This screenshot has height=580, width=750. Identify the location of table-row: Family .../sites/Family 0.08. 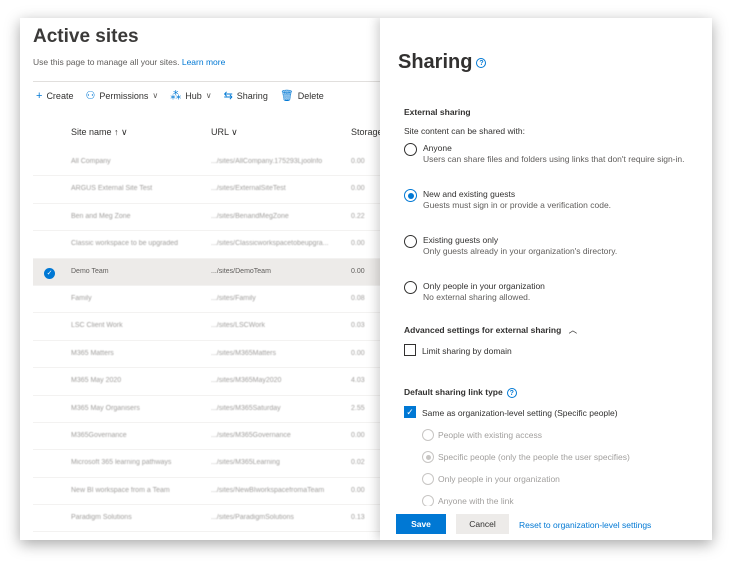
(216, 300).